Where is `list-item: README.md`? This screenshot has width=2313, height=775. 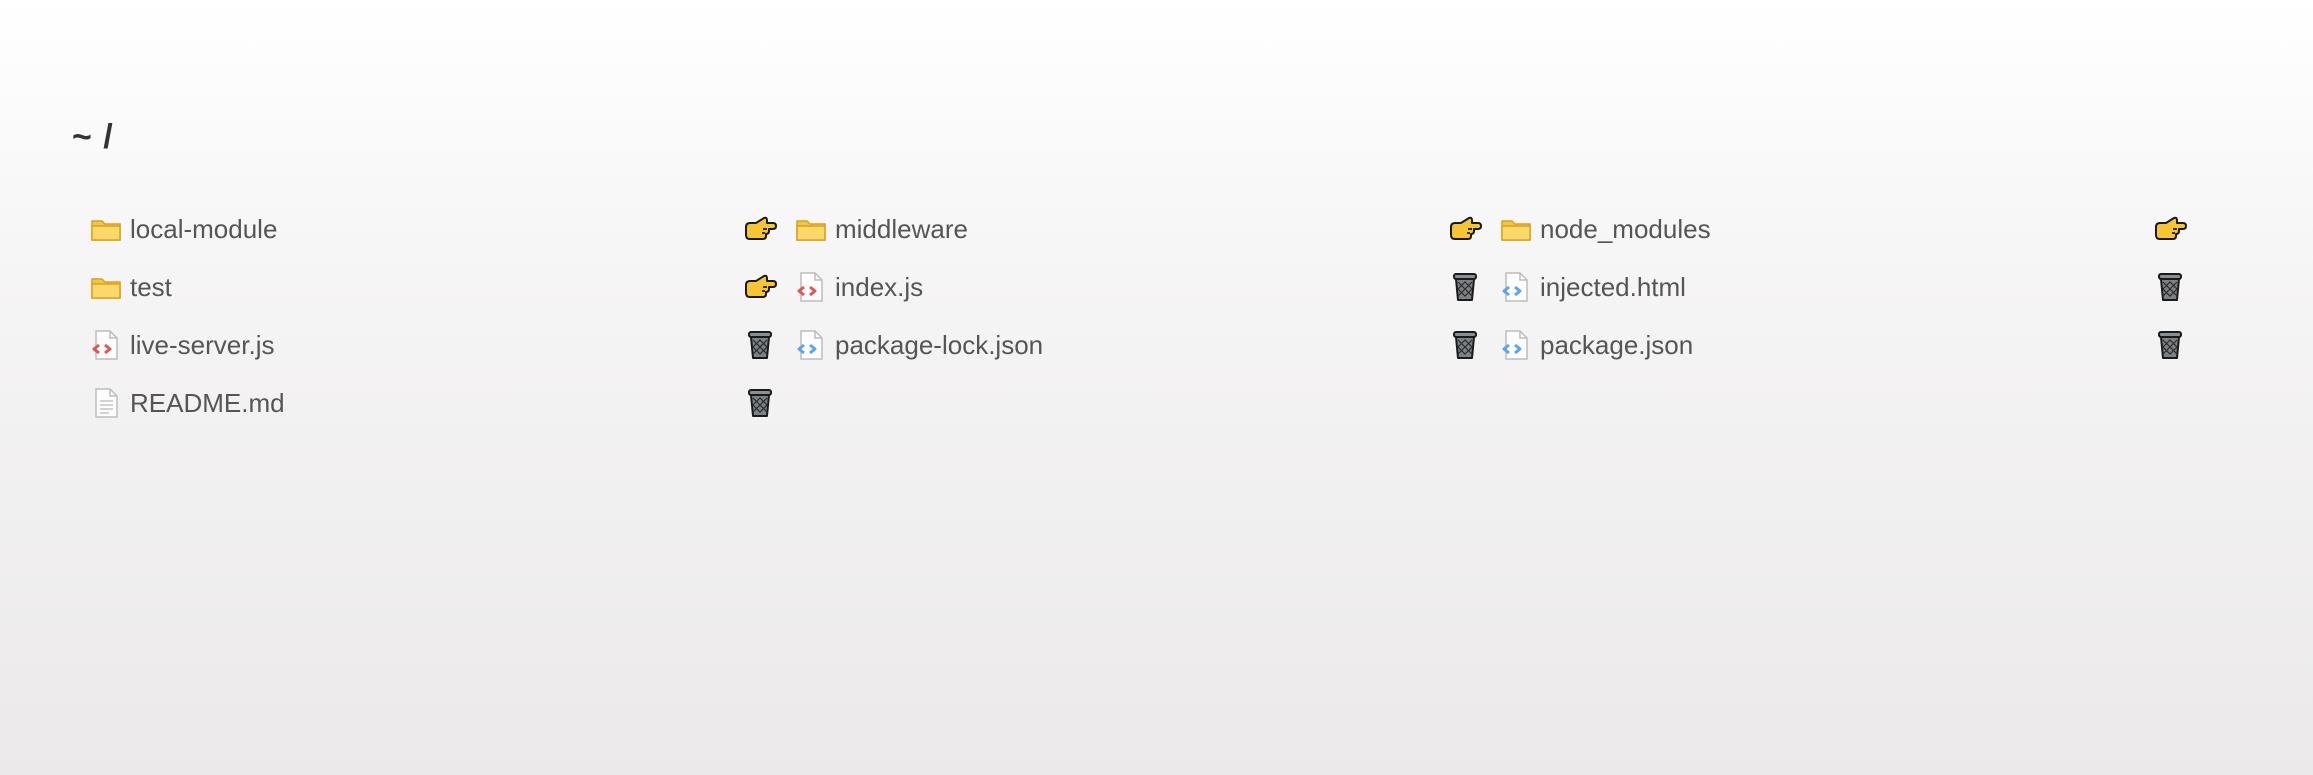 list-item: README.md is located at coordinates (442, 403).